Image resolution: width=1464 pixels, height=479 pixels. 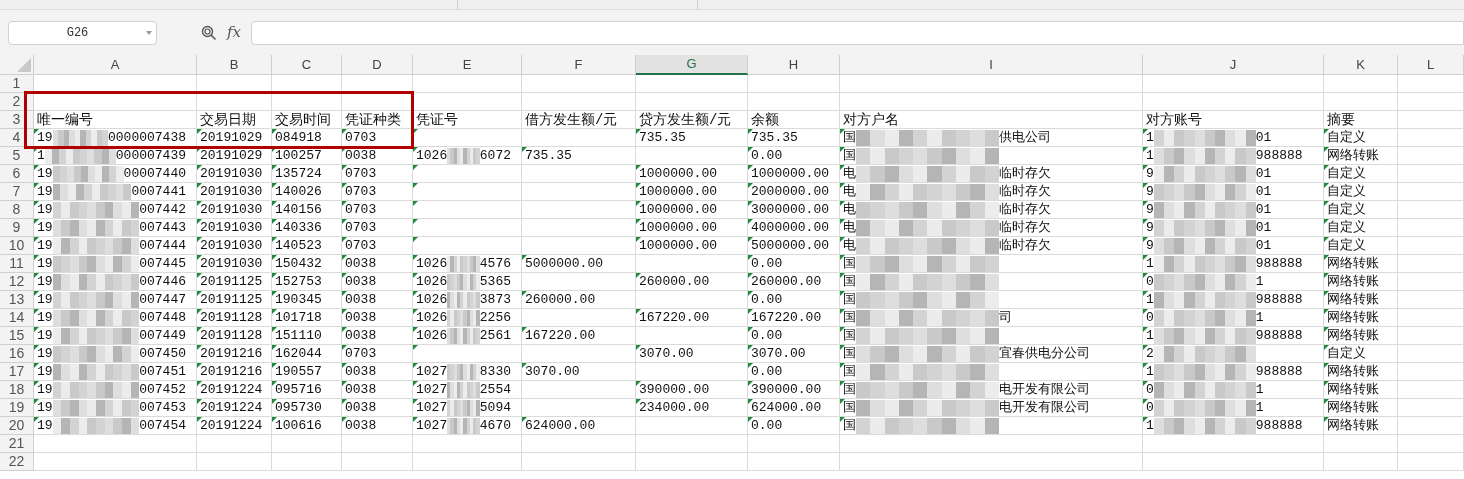 What do you see at coordinates (234, 32) in the screenshot?
I see `function-label: fx` at bounding box center [234, 32].